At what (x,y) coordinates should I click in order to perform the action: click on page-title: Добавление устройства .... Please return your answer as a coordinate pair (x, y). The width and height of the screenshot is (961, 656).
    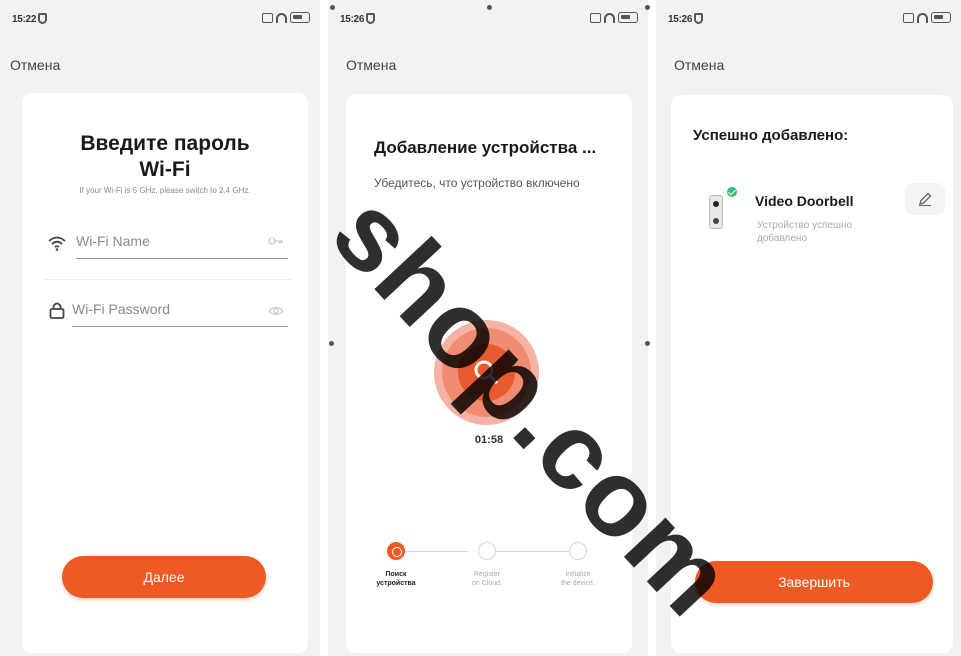
    Looking at the image, I should click on (485, 147).